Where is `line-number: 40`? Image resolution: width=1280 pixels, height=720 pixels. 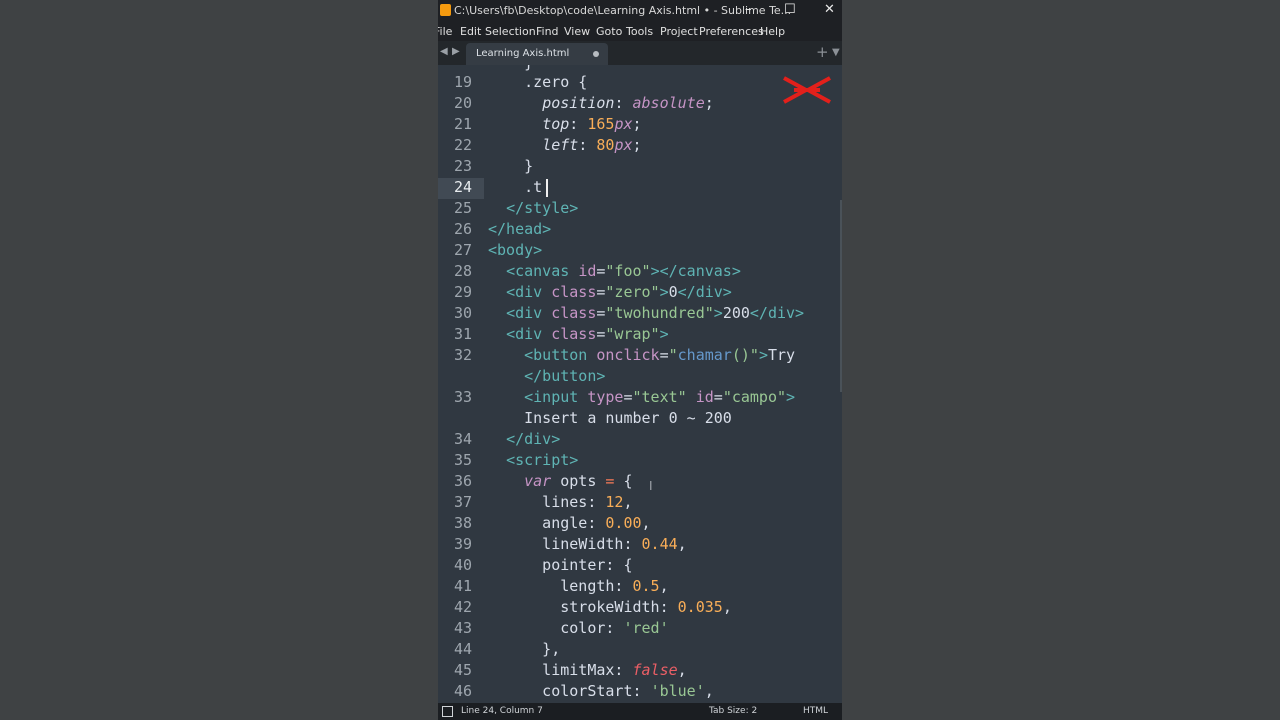
line-number: 40 is located at coordinates (462, 565).